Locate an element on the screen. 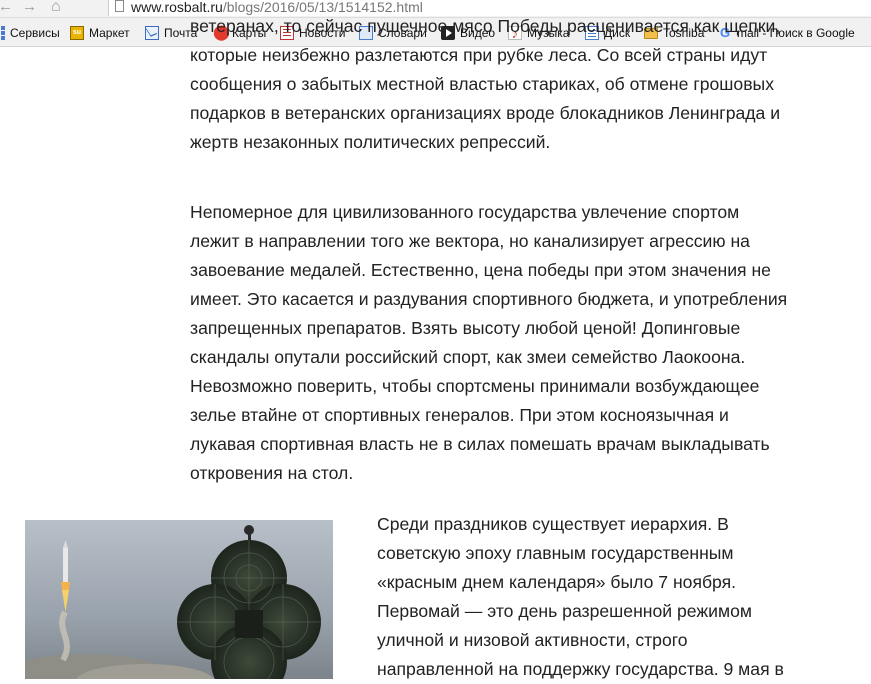  apps-grid-icon is located at coordinates (2, 32).